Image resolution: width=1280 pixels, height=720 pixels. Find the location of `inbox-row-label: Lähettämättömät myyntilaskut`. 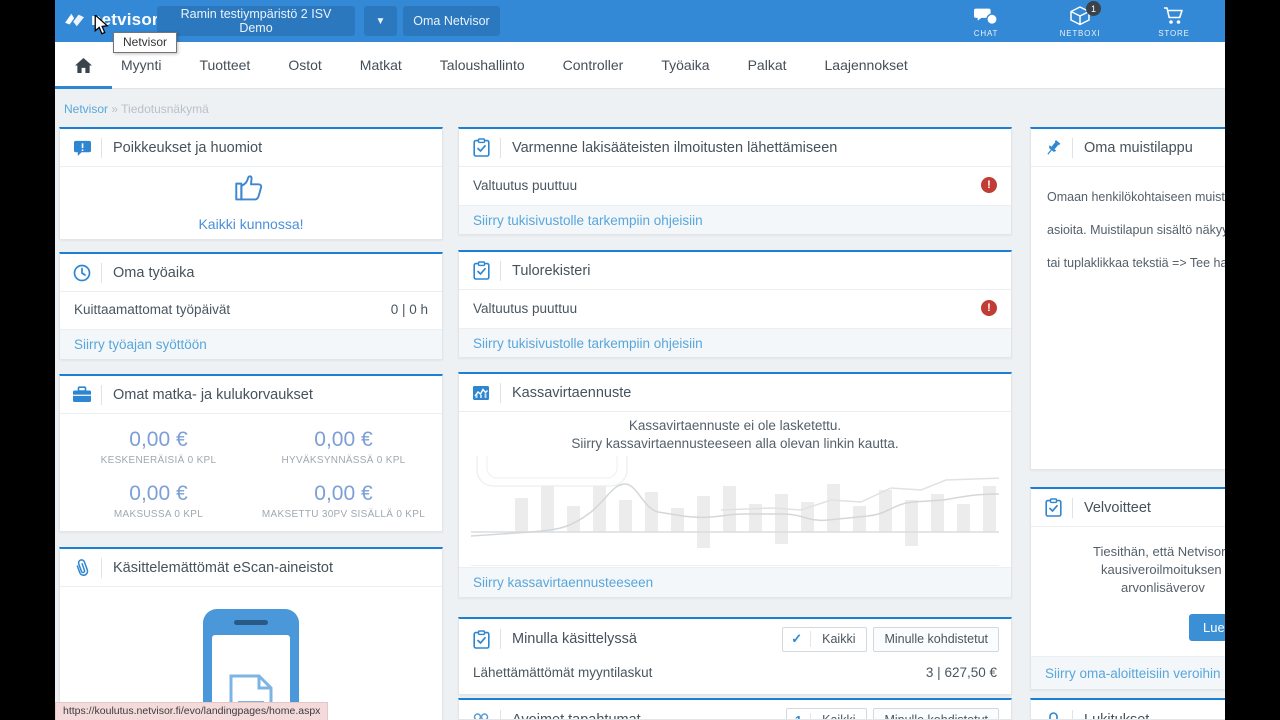

inbox-row-label: Lähettämättömät myyntilaskut is located at coordinates (563, 672).